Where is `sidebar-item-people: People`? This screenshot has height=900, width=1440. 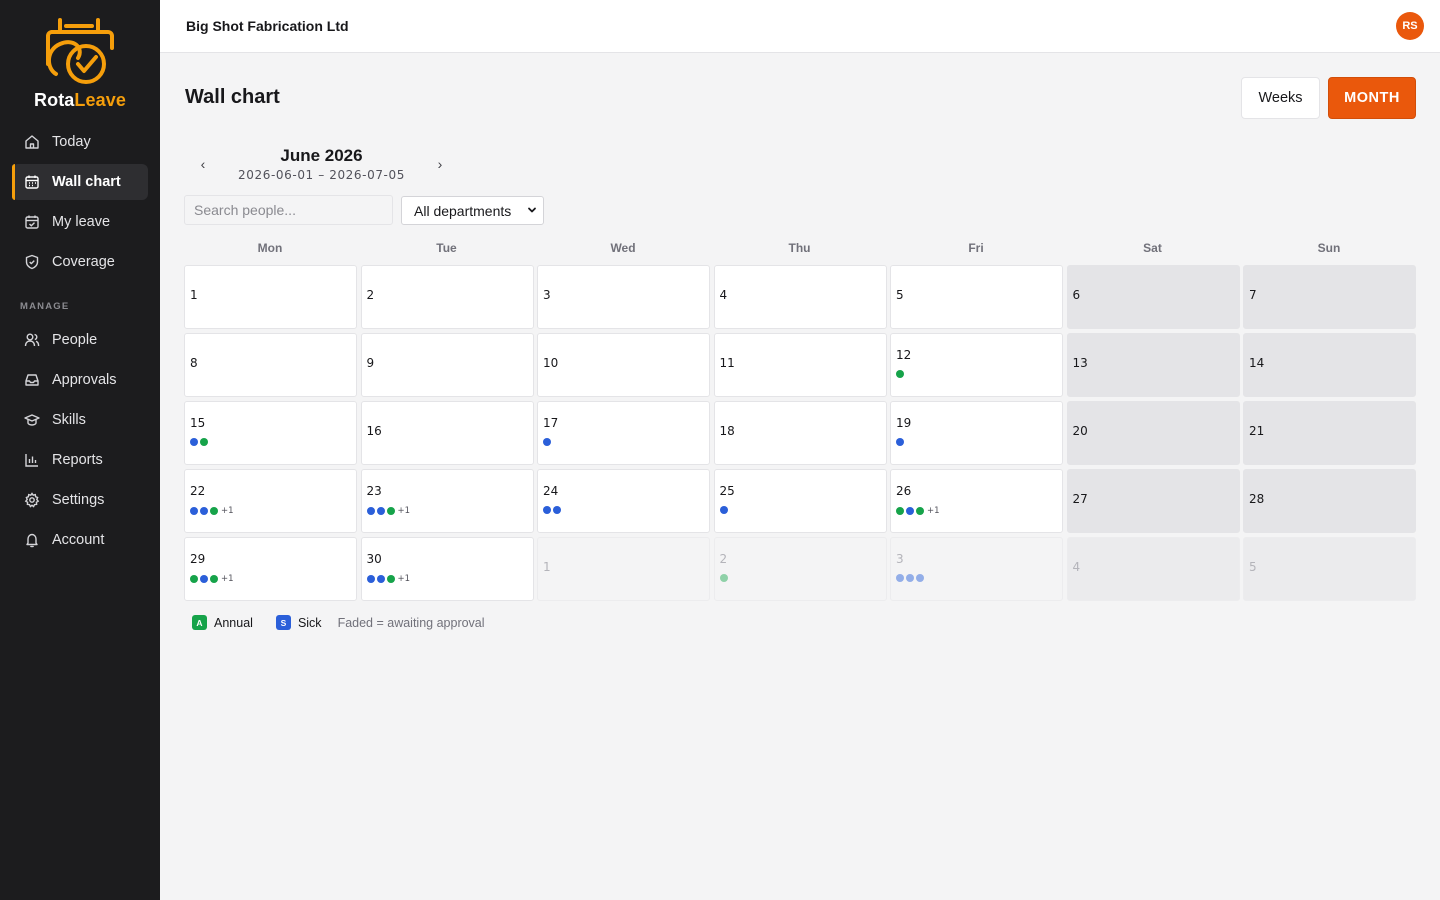 sidebar-item-people: People is located at coordinates (80, 340).